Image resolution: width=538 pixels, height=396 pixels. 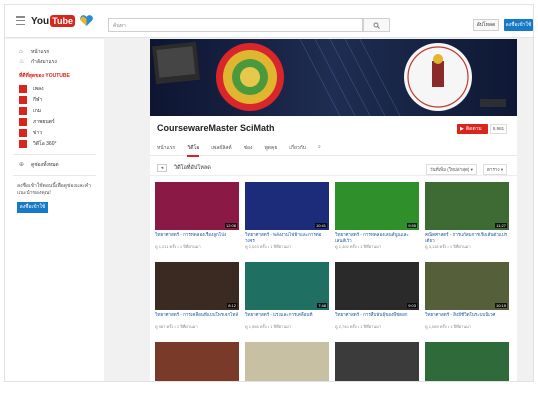 What do you see at coordinates (54, 132) in the screenshot?
I see `sidebar-channel-item: ข่าว` at bounding box center [54, 132].